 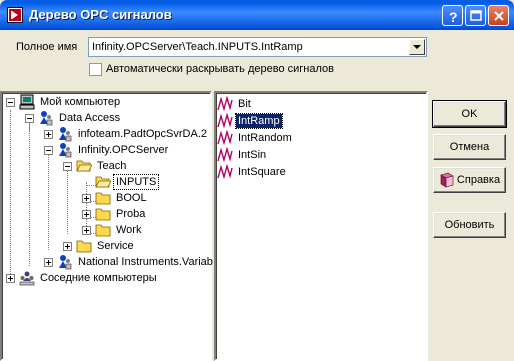 What do you see at coordinates (86, 198) in the screenshot?
I see `expand-toggle-bool` at bounding box center [86, 198].